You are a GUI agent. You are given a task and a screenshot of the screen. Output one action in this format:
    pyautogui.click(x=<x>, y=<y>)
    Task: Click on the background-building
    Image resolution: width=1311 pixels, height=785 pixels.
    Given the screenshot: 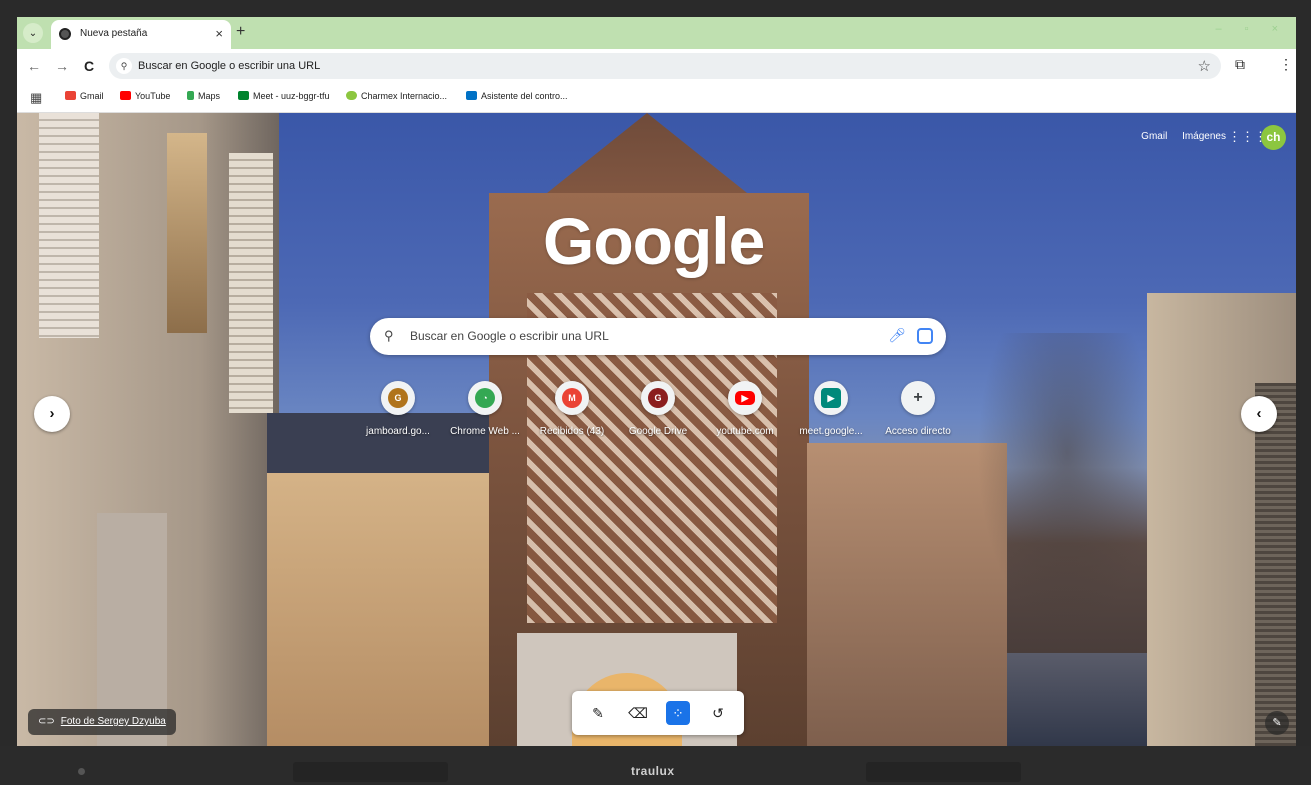 What is the action you would take?
    pyautogui.click(x=382, y=589)
    